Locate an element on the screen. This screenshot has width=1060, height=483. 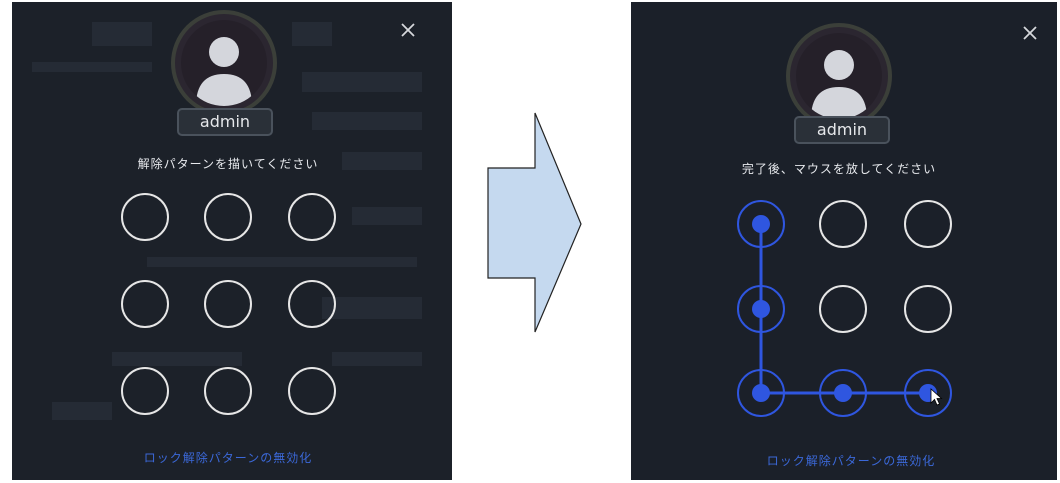
pattern-path is located at coordinates (843, 309).